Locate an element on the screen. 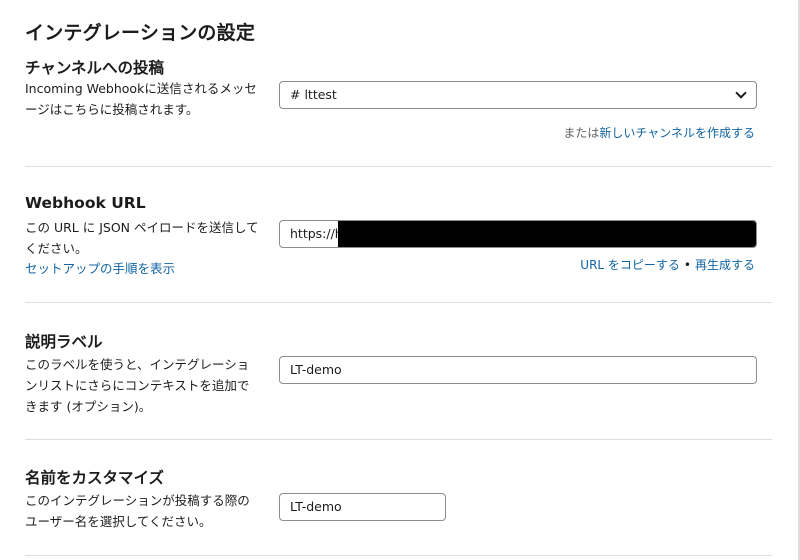 This screenshot has height=560, width=800. name-description: このインテグレーションが投稿する際のユーザー名を選択してください。 is located at coordinates (137, 511).